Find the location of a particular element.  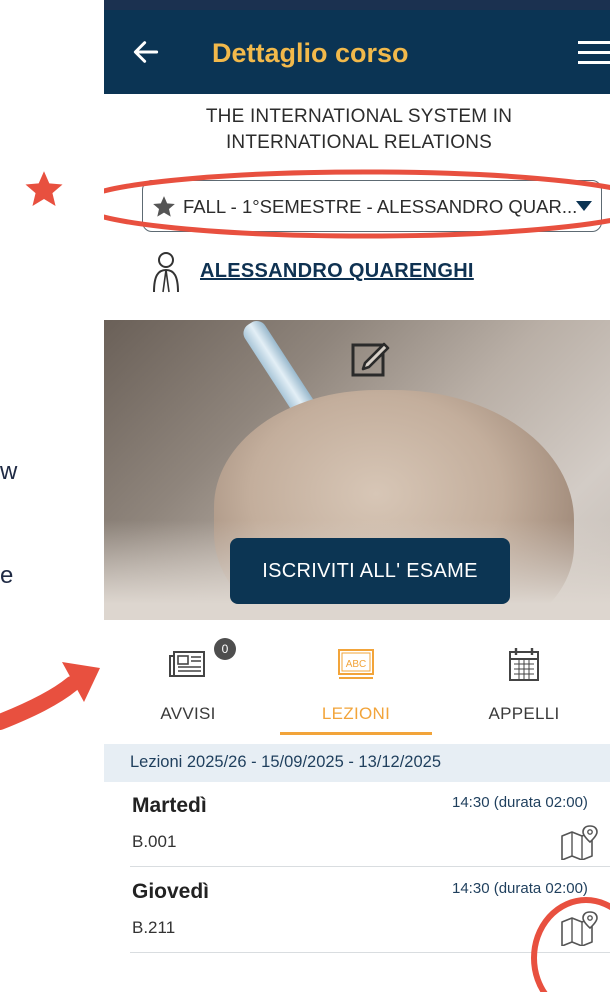

teacher-name: ALESSANDRO QUARENGHI is located at coordinates (337, 271).